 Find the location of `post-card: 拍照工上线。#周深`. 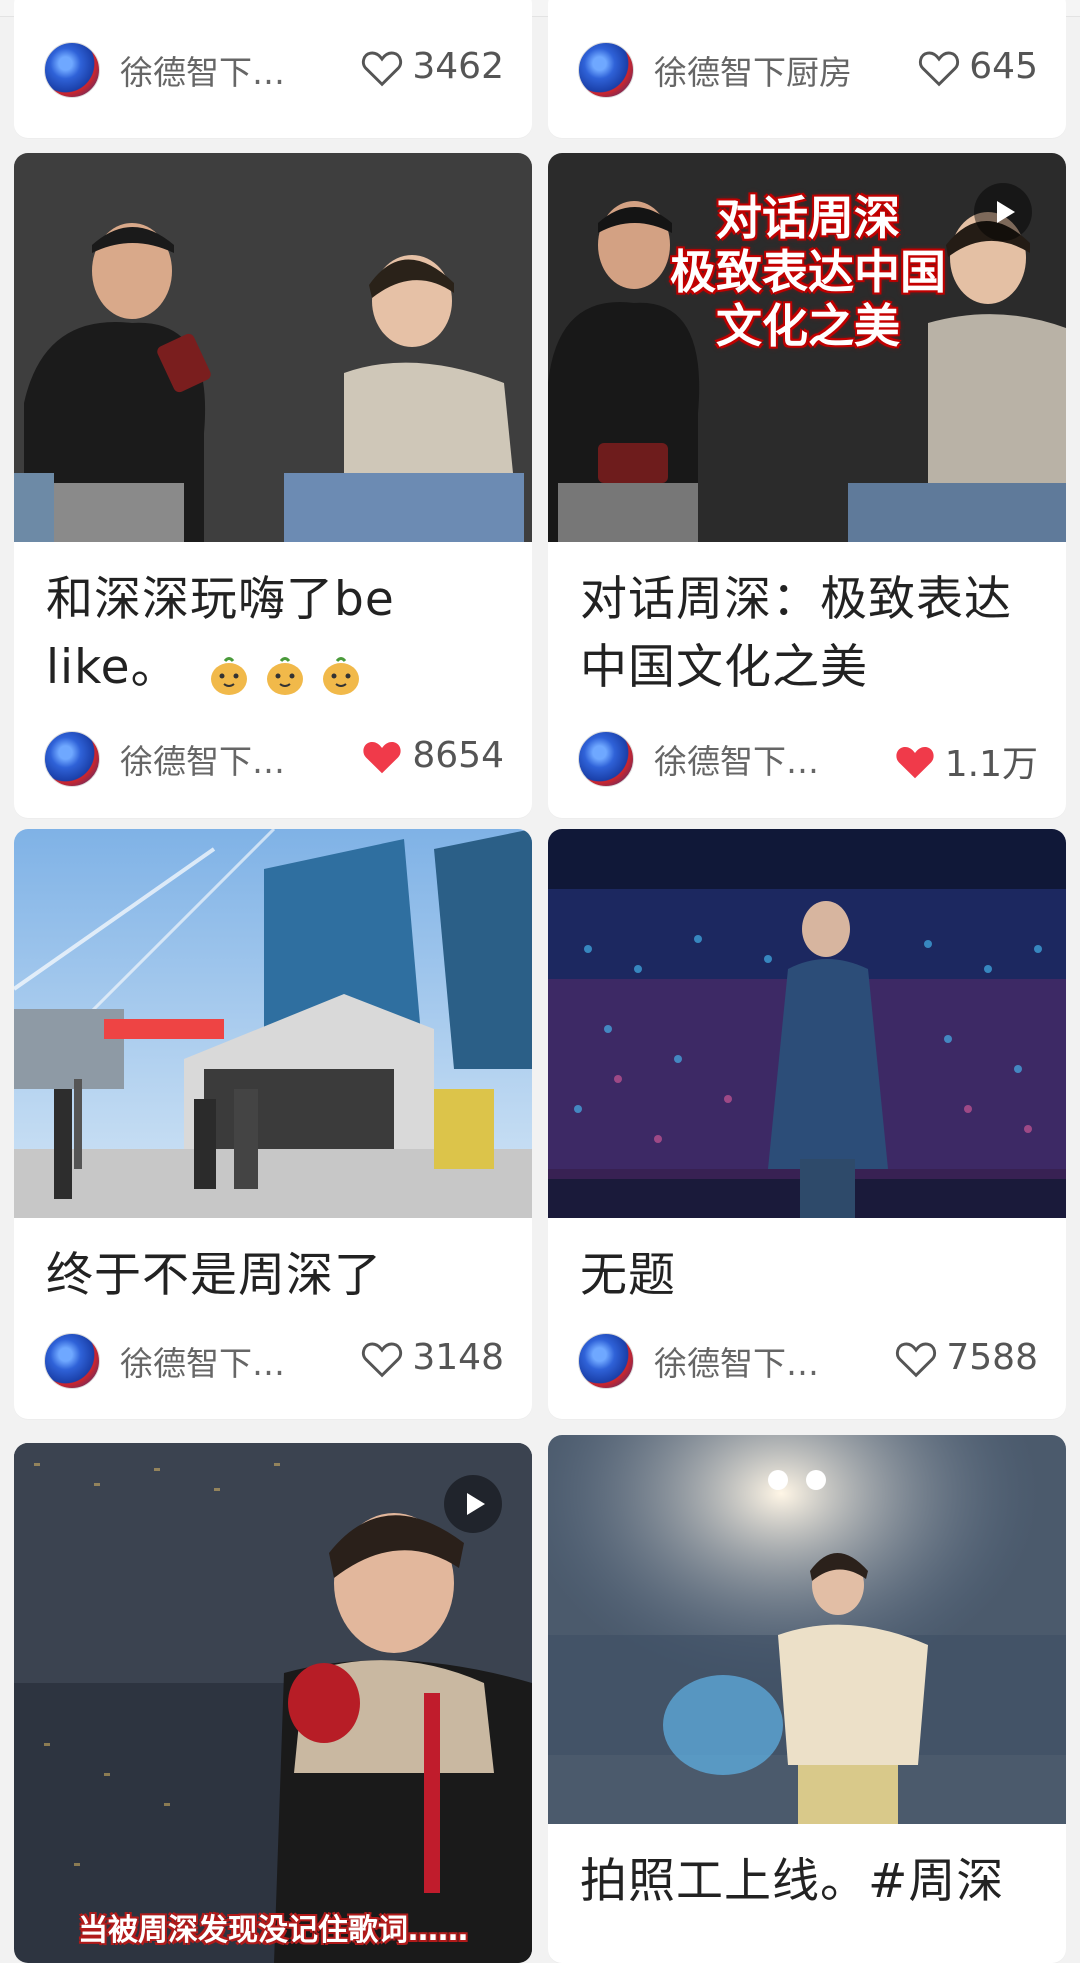

post-card: 拍照工上线。#周深 is located at coordinates (807, 1699).